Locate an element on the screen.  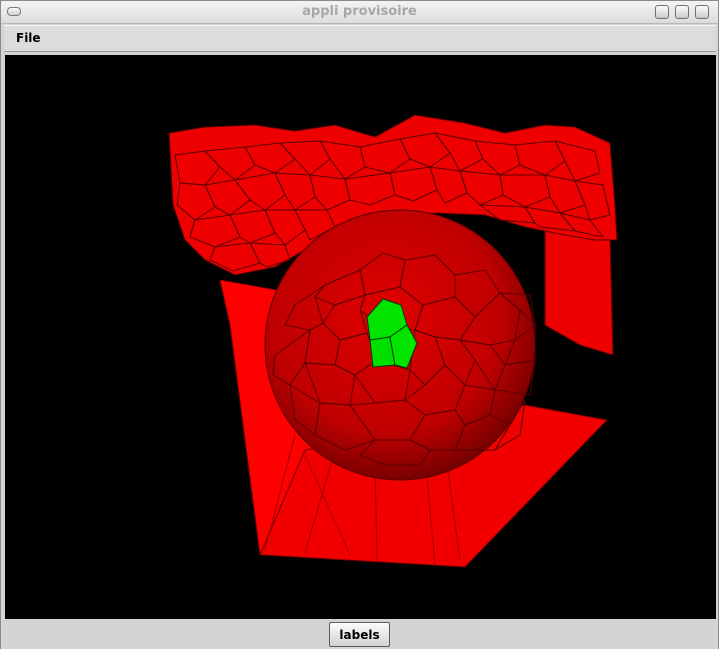
window-title: appli provisoire is located at coordinates (359, 11).